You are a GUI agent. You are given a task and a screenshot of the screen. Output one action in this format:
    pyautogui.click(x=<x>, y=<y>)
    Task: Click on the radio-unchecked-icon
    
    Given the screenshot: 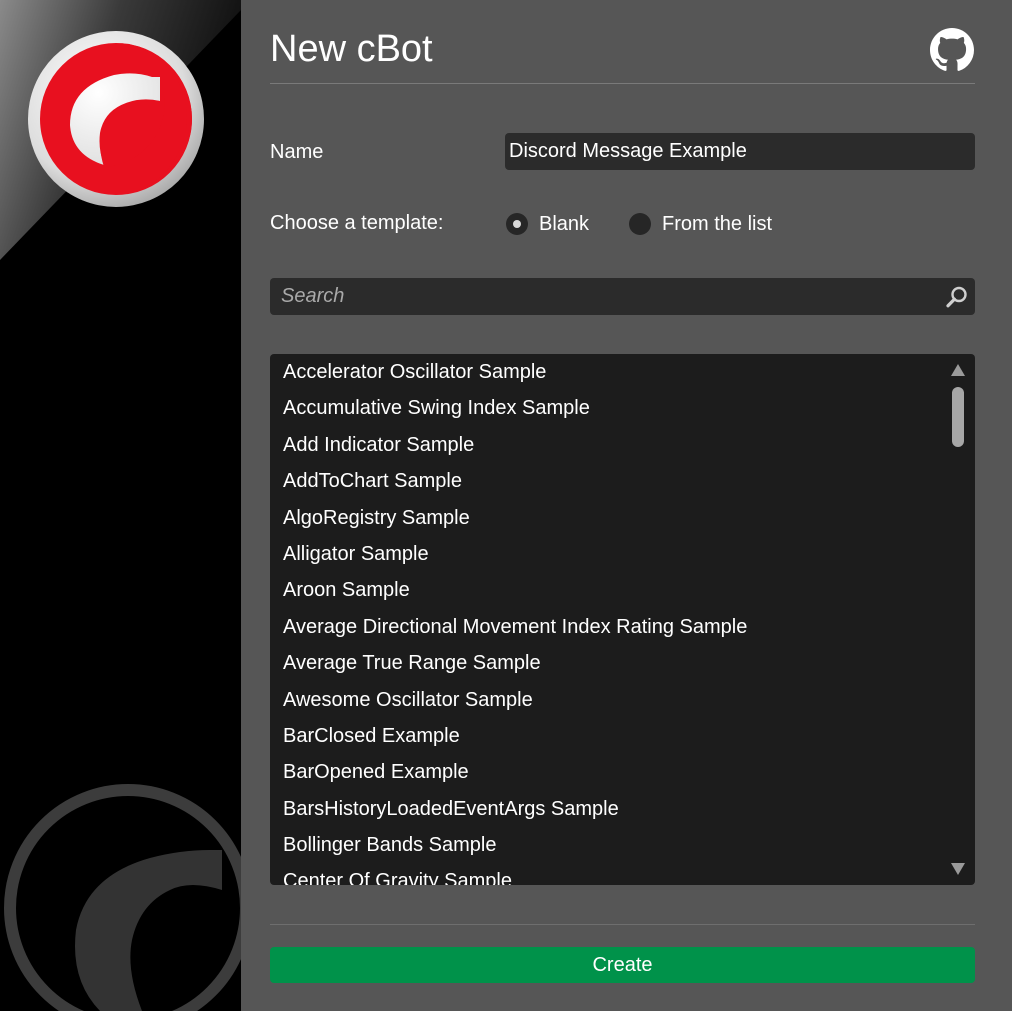 What is the action you would take?
    pyautogui.click(x=640, y=224)
    